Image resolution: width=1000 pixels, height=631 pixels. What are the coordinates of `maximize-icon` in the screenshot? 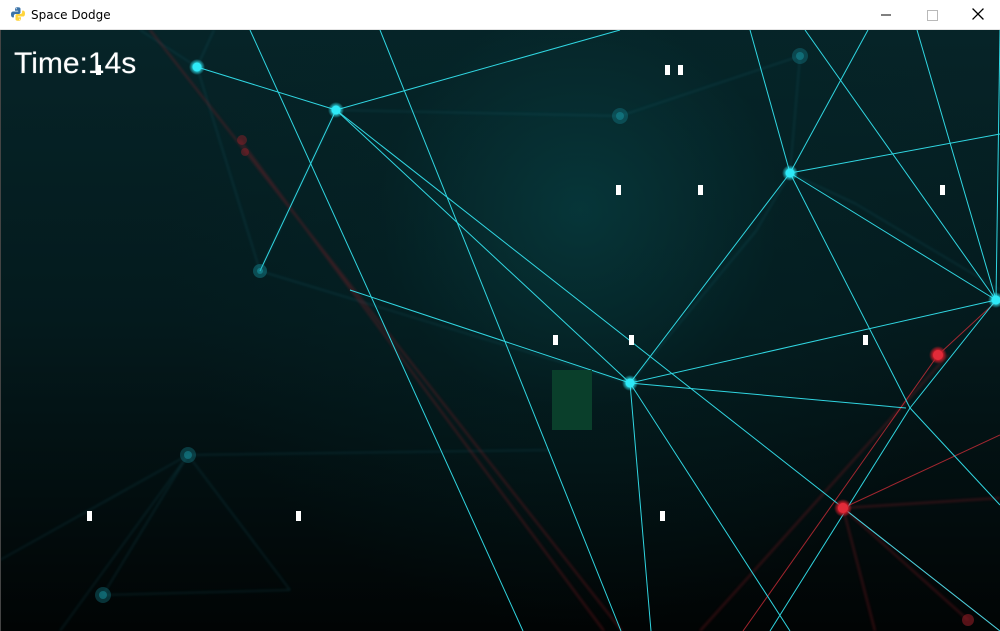 It's located at (932, 15).